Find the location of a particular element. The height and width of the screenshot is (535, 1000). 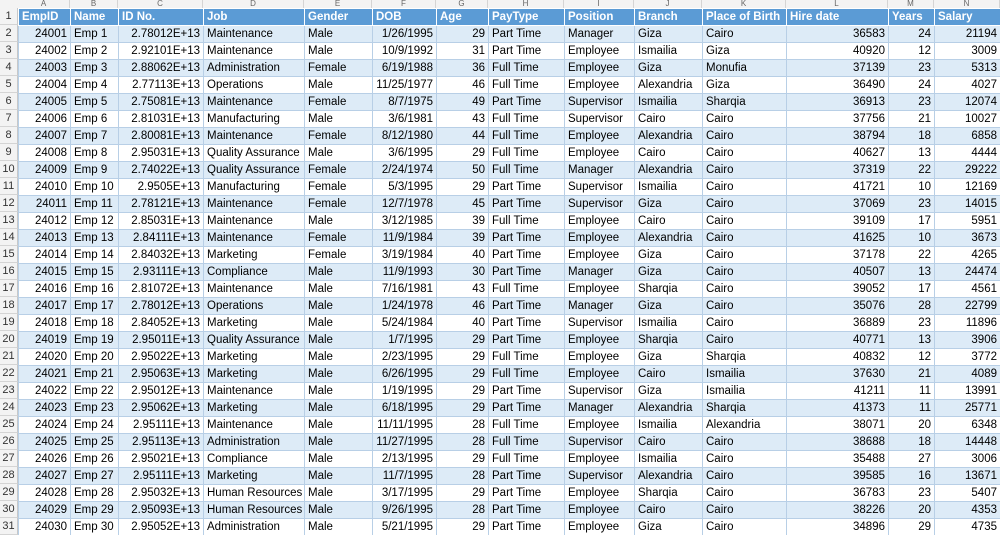

table-cell: 3009 is located at coordinates (967, 51).